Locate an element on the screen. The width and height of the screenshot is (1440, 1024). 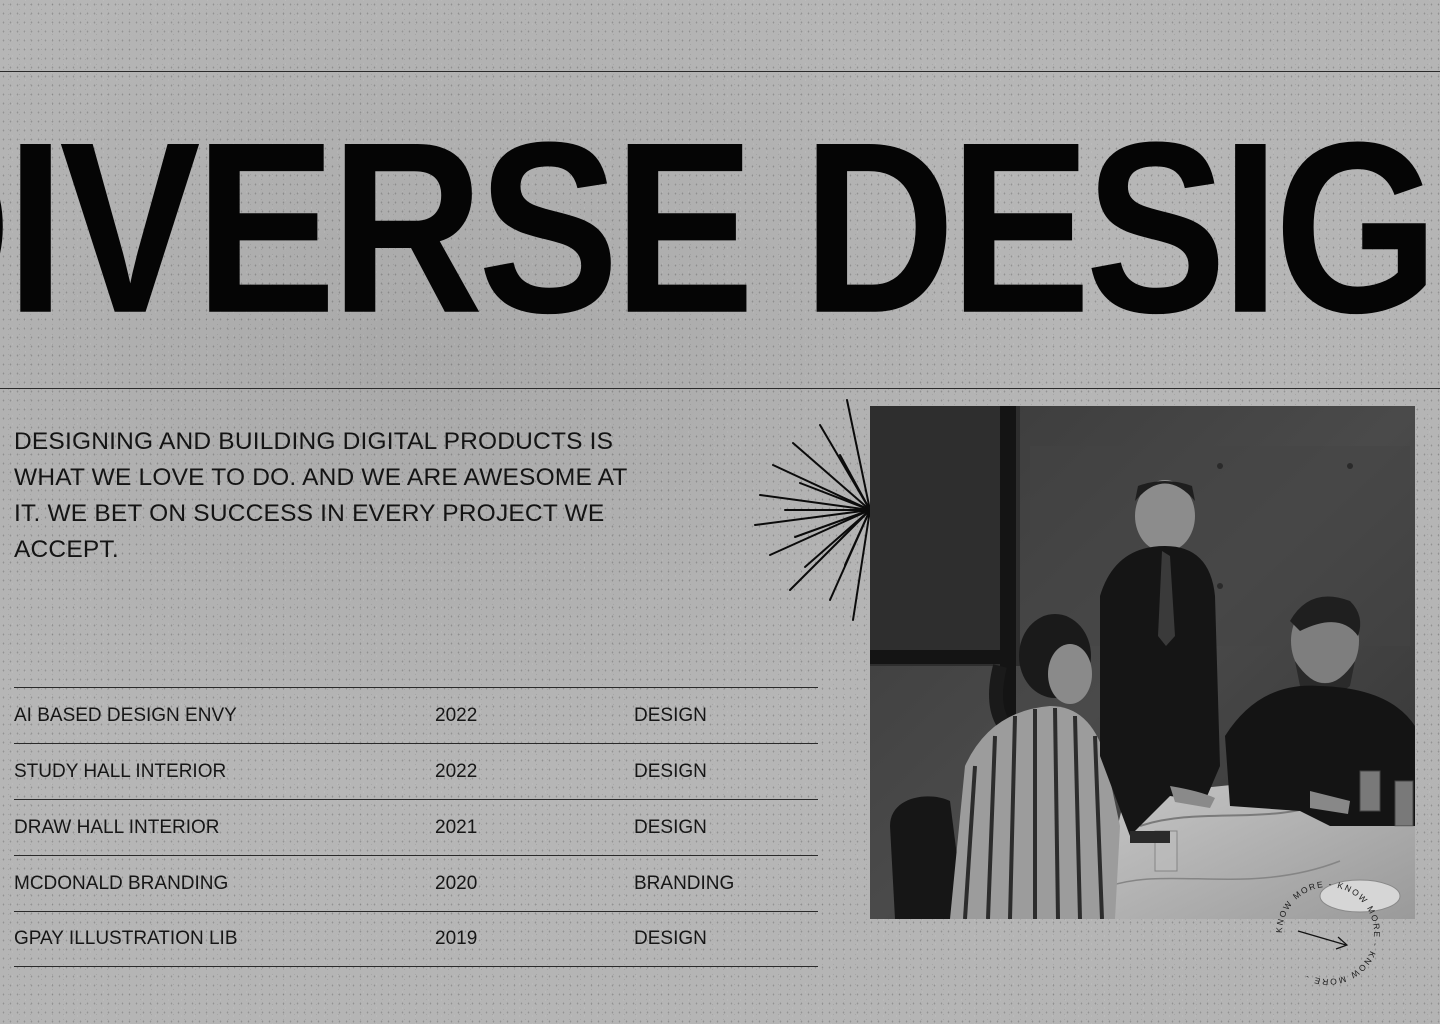
know-more-ring-text: KNOW MORE - KNOW MORE - KNOW MORE - is located at coordinates (1328, 933).